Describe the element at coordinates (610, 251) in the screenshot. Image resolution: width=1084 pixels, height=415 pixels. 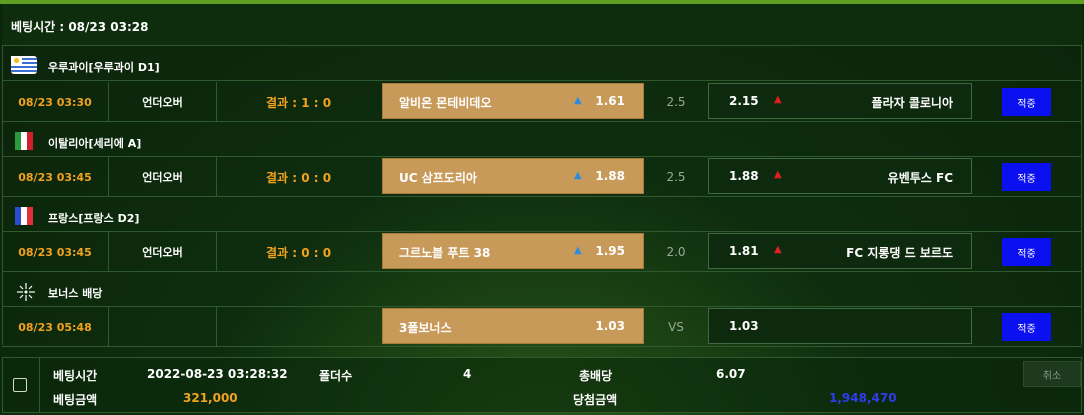
I see `home-odds: 1.95` at that location.